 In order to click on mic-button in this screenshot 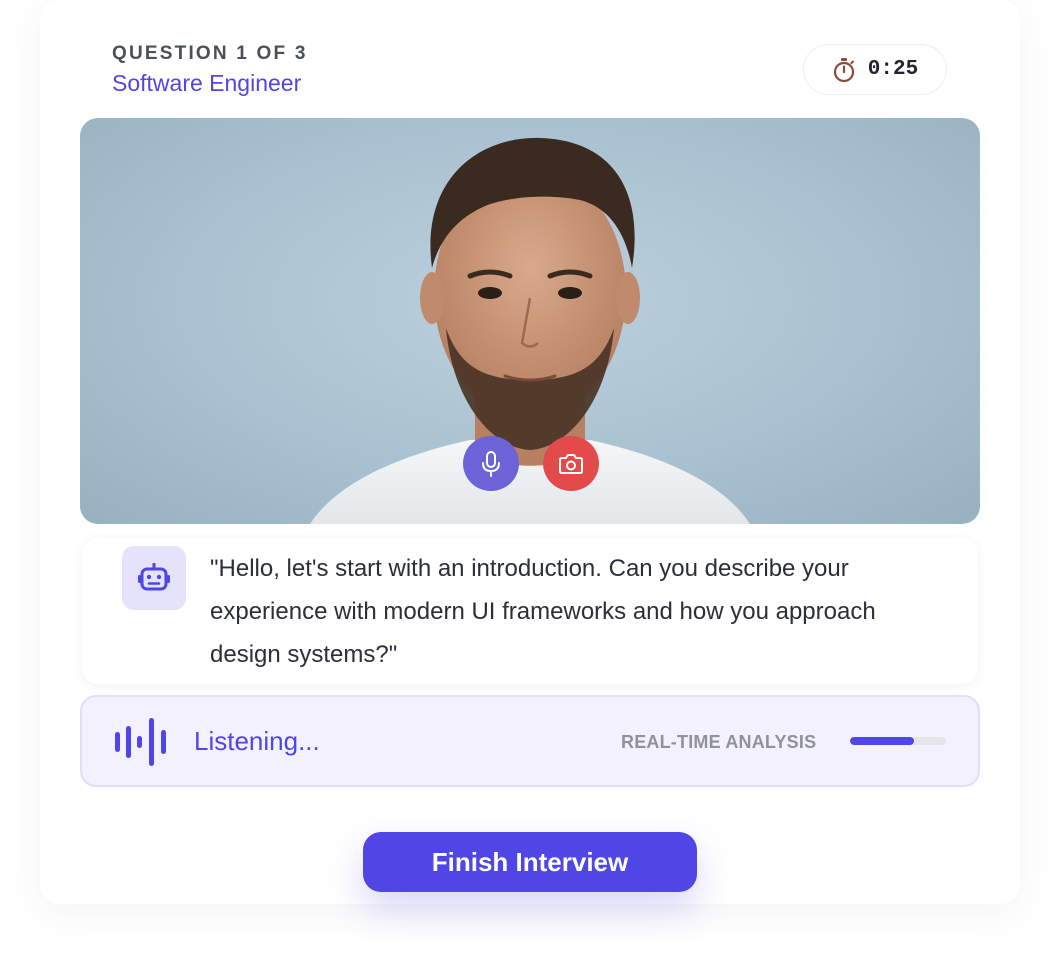, I will do `click(491, 463)`.